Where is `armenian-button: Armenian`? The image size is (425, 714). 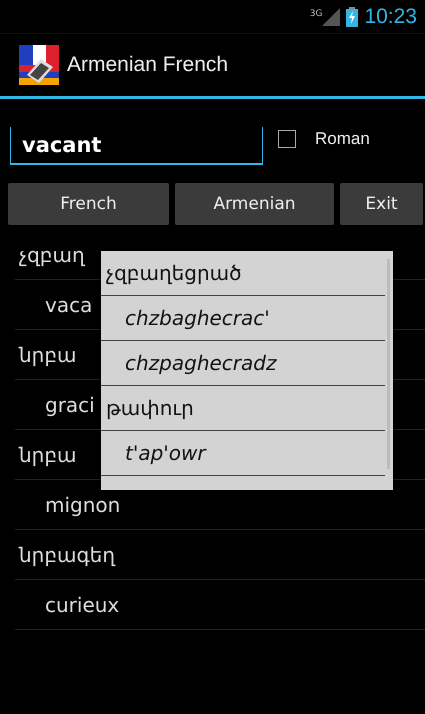
armenian-button: Armenian is located at coordinates (254, 204).